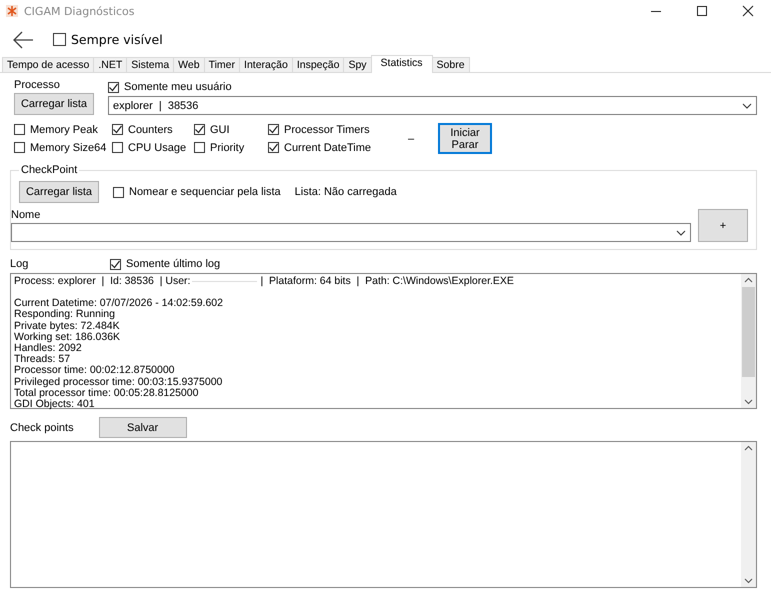  Describe the element at coordinates (150, 130) in the screenshot. I see `checkbox-label: Counters` at that location.